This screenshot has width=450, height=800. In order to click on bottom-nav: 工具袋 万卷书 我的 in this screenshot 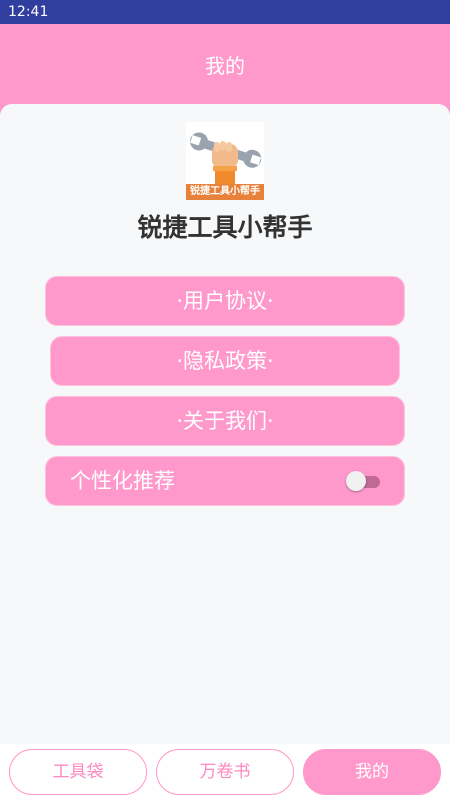, I will do `click(225, 772)`.